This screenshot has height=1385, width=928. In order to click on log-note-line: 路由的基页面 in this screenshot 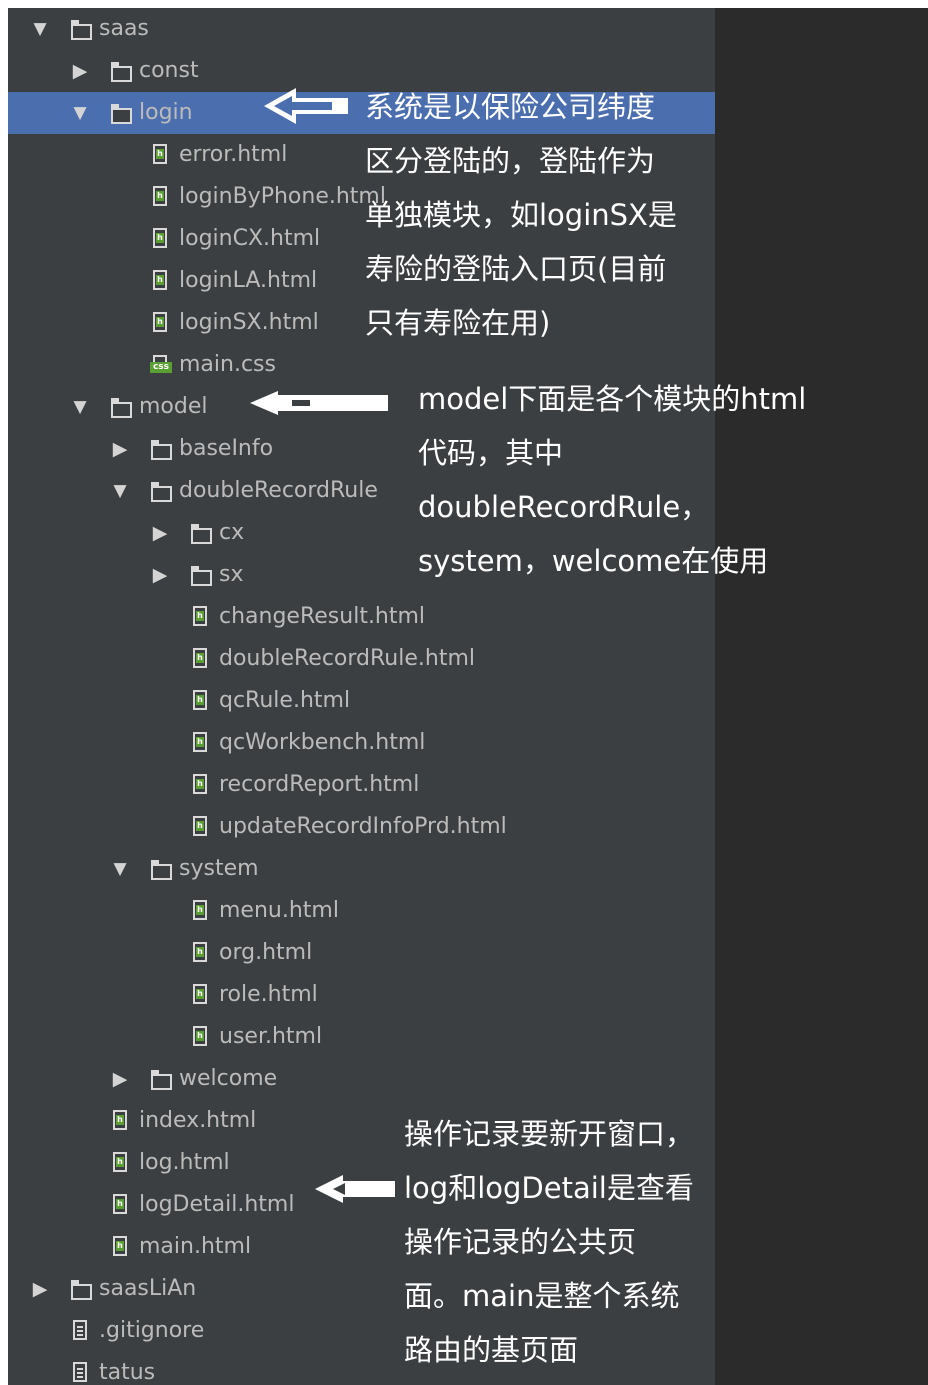, I will do `click(491, 1350)`.